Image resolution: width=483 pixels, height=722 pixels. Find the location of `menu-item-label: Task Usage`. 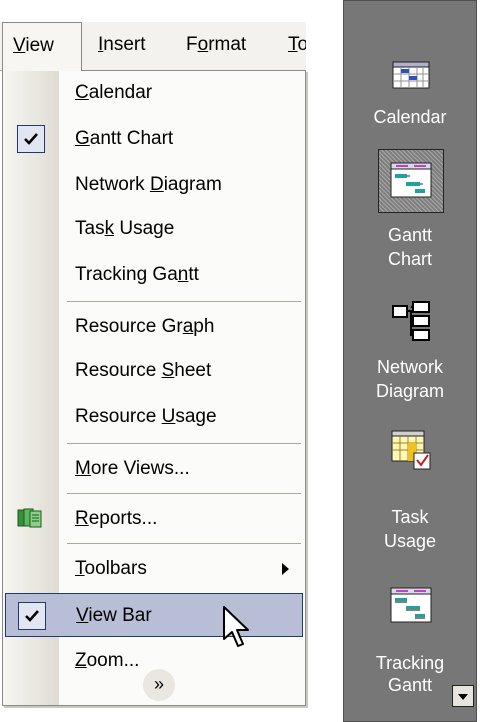

menu-item-label: Task Usage is located at coordinates (125, 228).